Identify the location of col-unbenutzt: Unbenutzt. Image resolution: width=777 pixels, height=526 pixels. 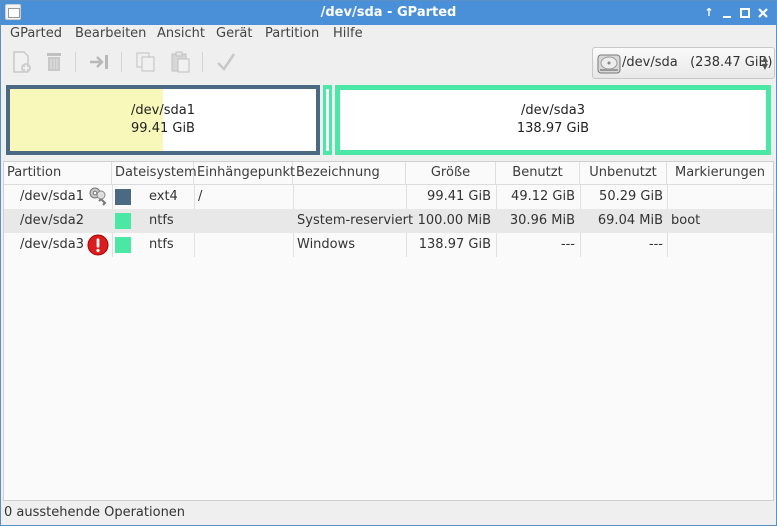
(623, 173).